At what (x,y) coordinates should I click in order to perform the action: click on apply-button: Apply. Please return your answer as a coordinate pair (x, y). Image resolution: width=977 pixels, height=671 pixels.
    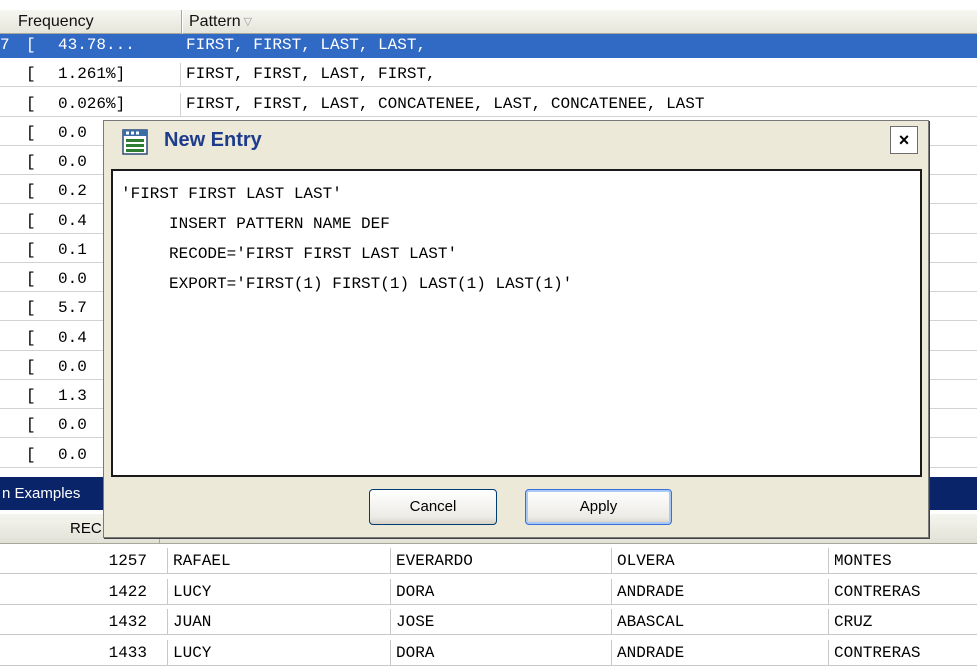
    Looking at the image, I should click on (598, 507).